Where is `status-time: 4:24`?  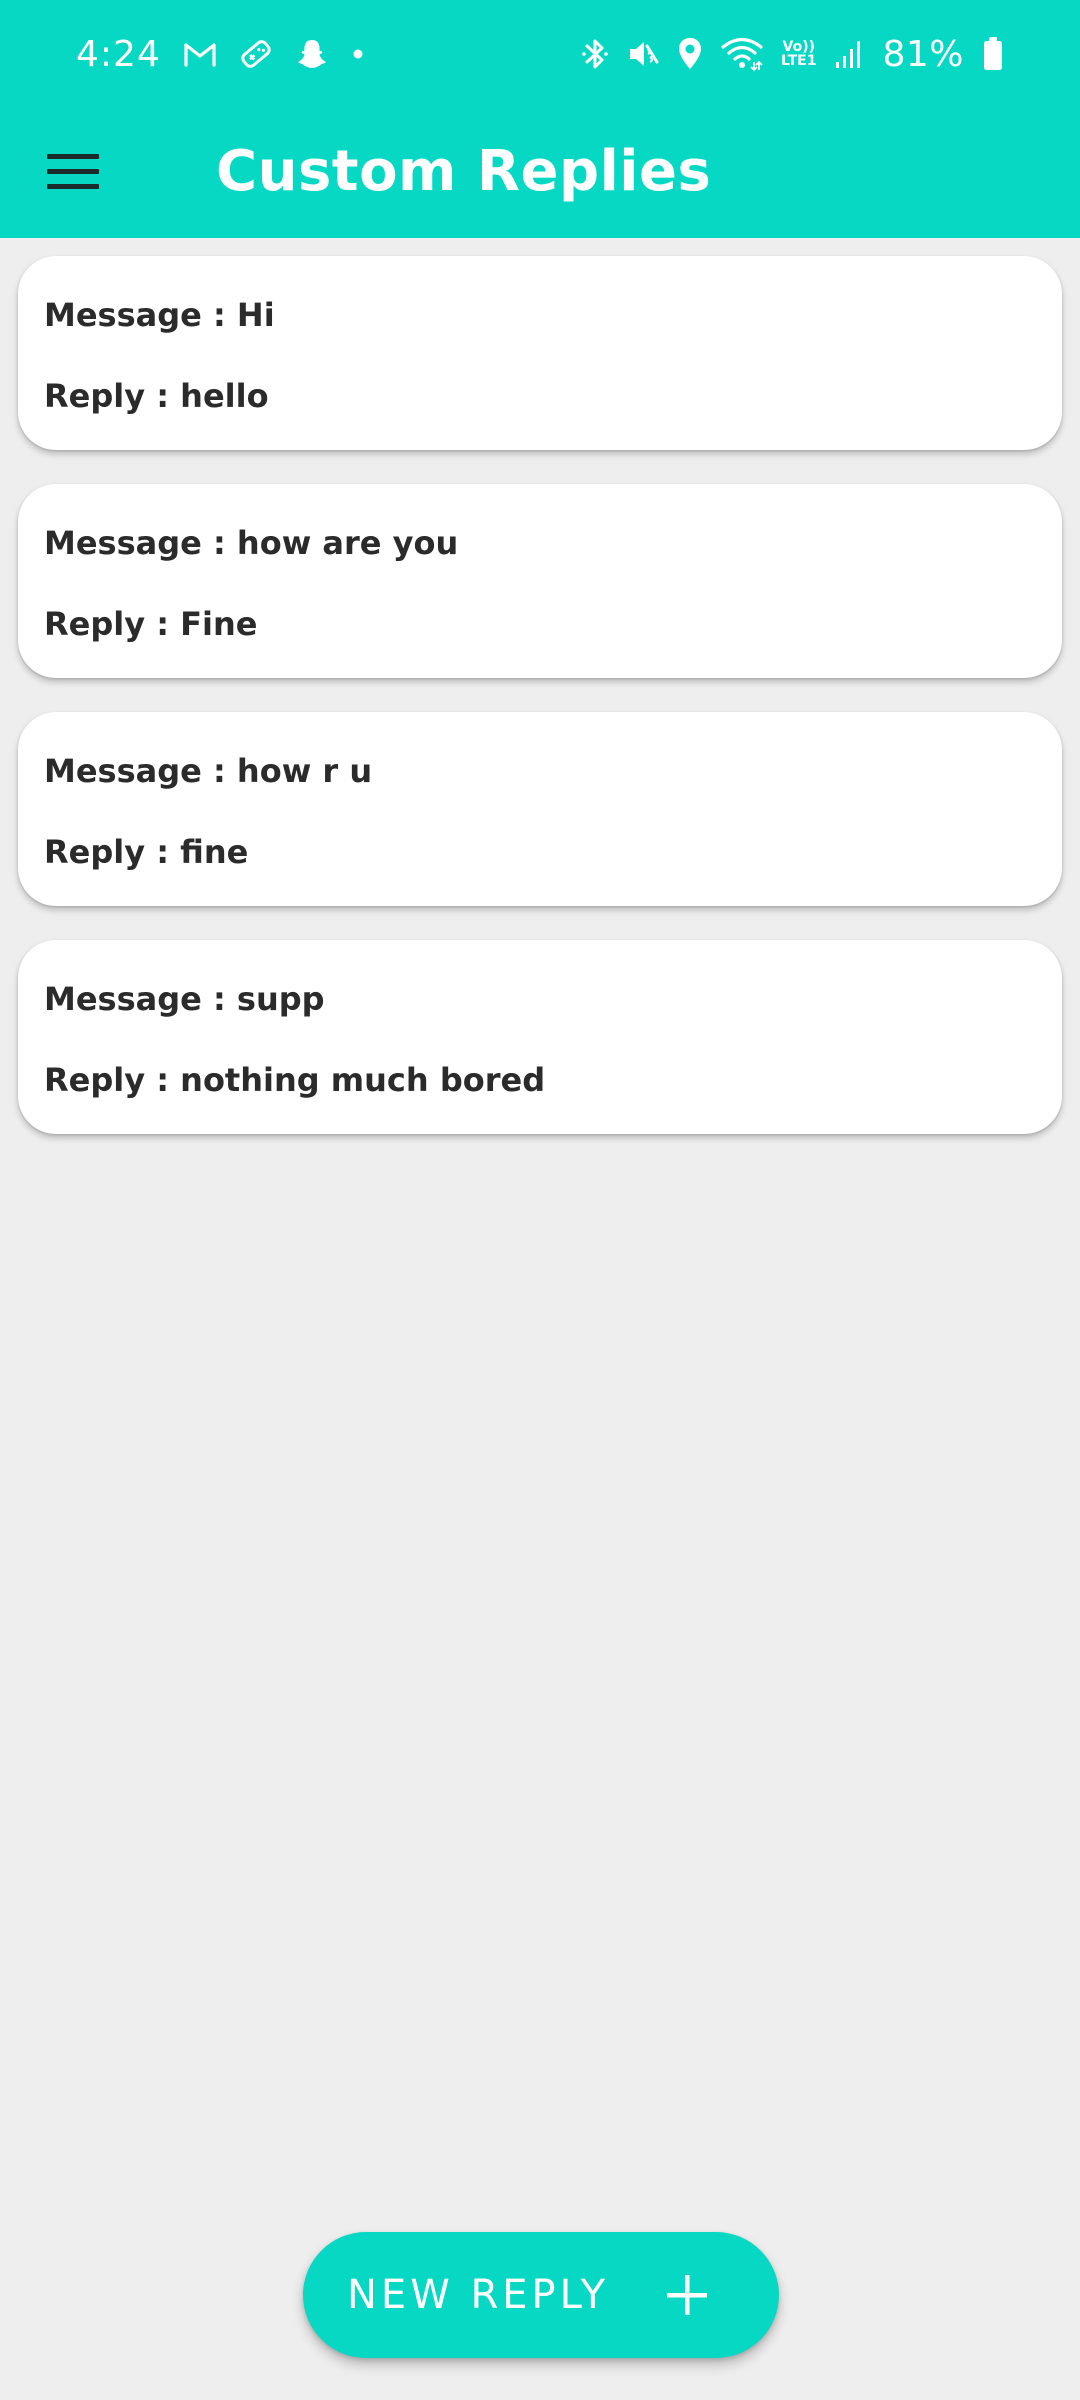 status-time: 4:24 is located at coordinates (118, 54).